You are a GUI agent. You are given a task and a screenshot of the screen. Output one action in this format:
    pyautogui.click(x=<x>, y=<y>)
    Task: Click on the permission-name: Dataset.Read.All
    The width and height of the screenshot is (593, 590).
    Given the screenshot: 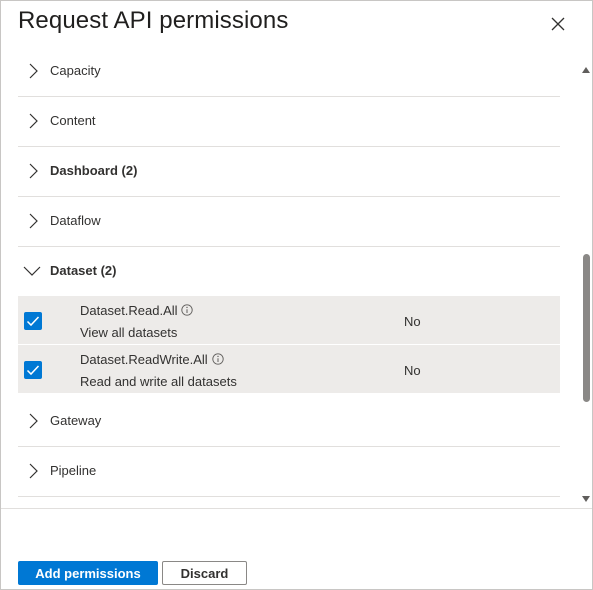 What is the action you would take?
    pyautogui.click(x=129, y=310)
    